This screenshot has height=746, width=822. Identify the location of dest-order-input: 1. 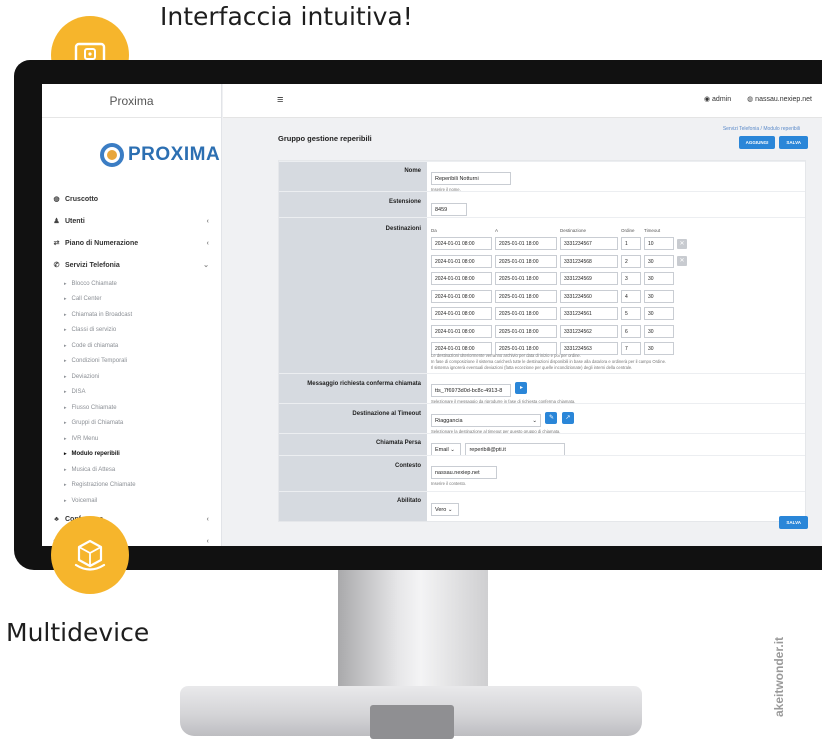
(631, 244).